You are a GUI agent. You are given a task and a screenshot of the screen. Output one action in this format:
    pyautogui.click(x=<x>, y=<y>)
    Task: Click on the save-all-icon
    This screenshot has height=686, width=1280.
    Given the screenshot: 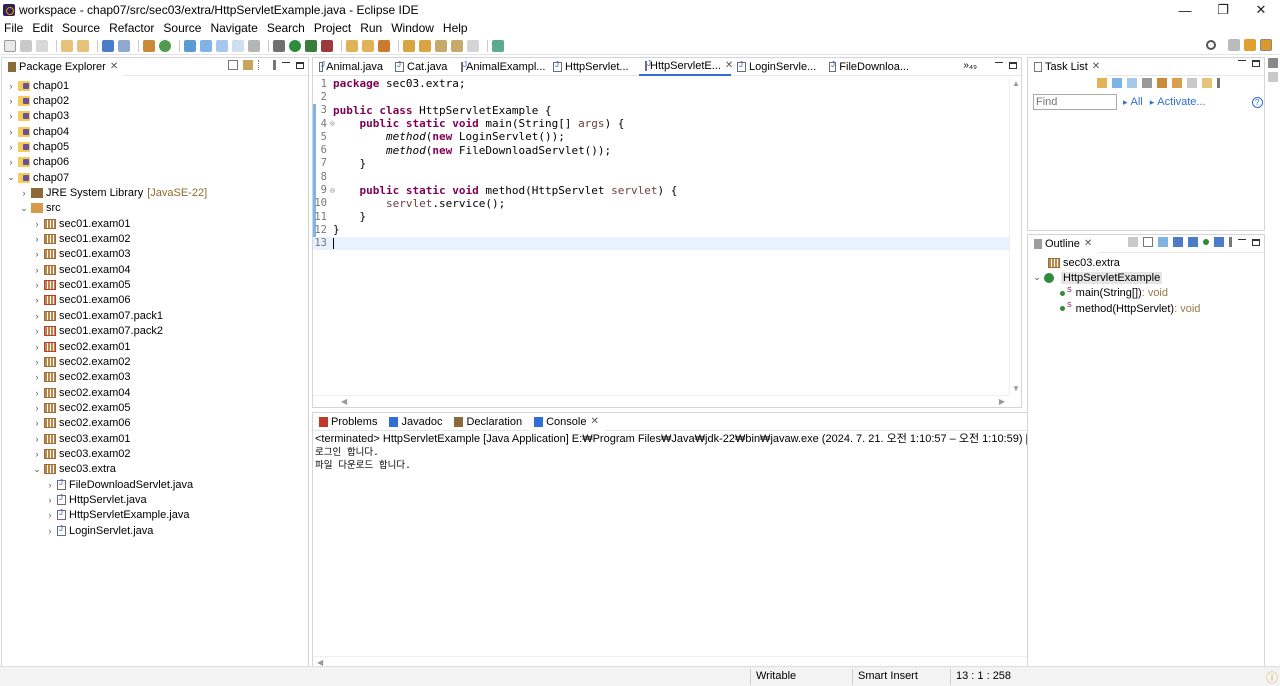 What is the action you would take?
    pyautogui.click(x=42, y=45)
    